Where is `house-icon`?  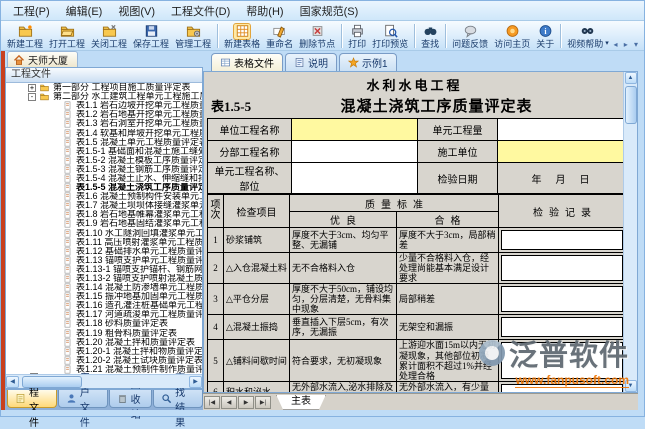
house-icon is located at coordinates (19, 60).